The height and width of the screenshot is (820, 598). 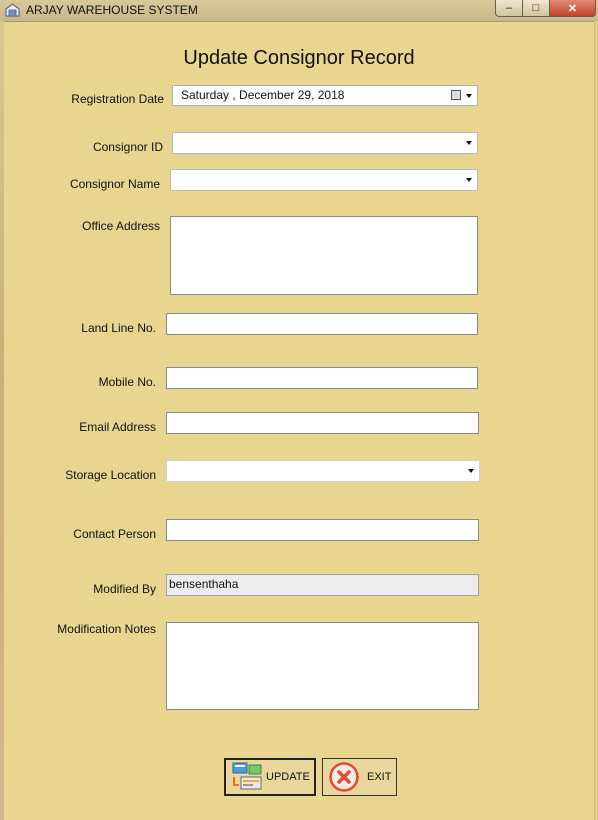 What do you see at coordinates (322, 378) in the screenshot?
I see `mobile-input` at bounding box center [322, 378].